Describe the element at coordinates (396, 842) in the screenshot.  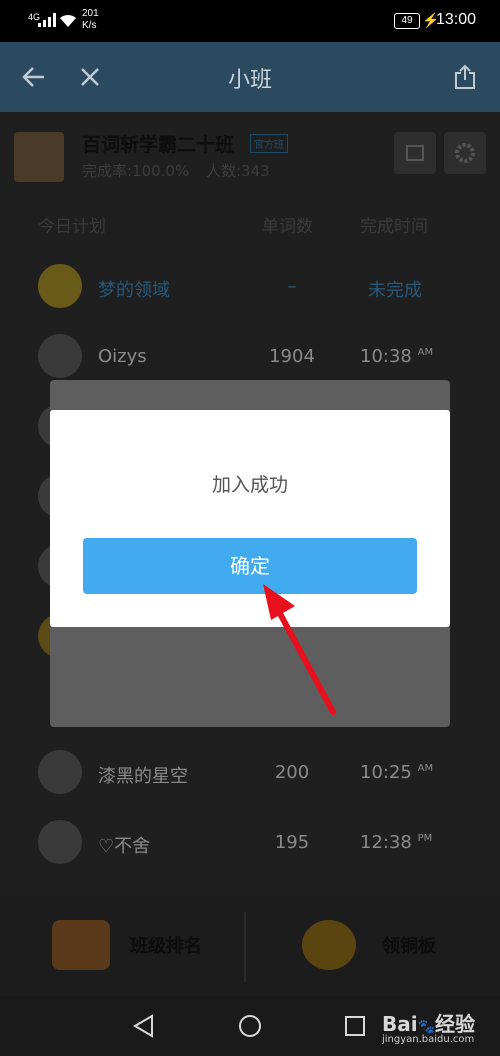
I see `finish-time: 12:38 PM` at that location.